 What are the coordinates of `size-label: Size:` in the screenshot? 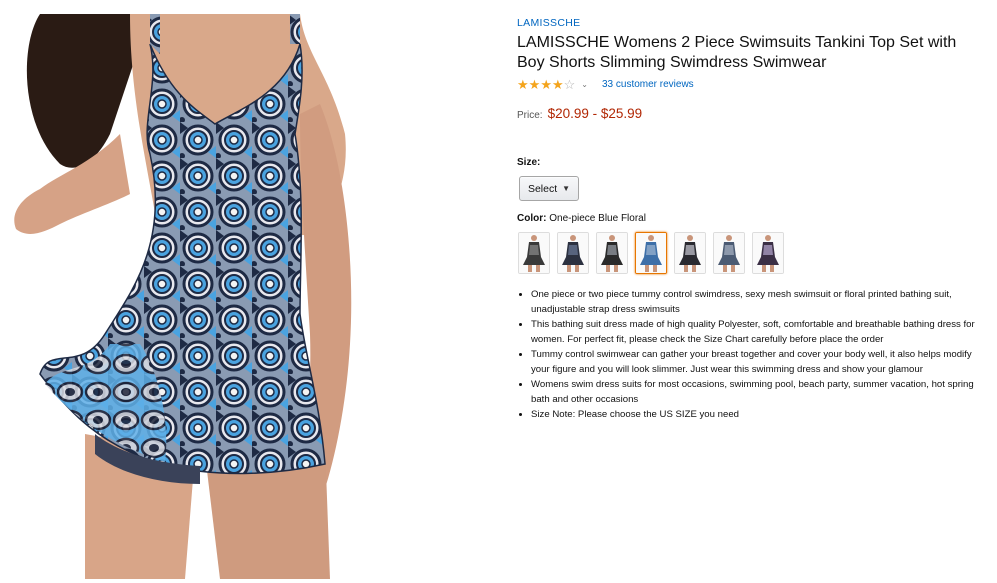 It's located at (529, 162).